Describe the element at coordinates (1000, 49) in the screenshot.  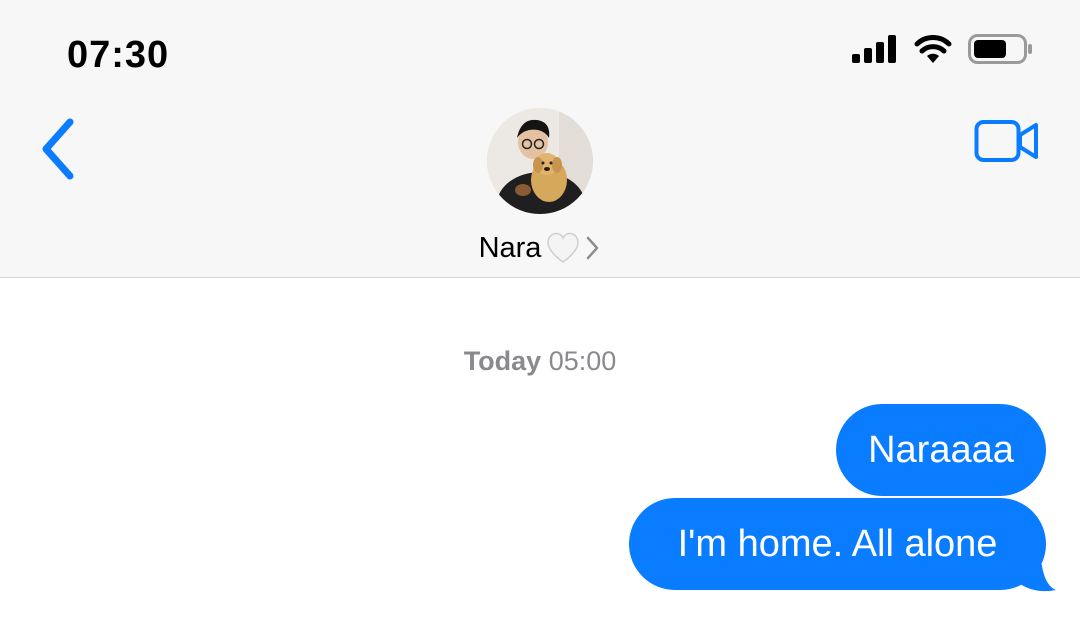
I see `battery-icon` at that location.